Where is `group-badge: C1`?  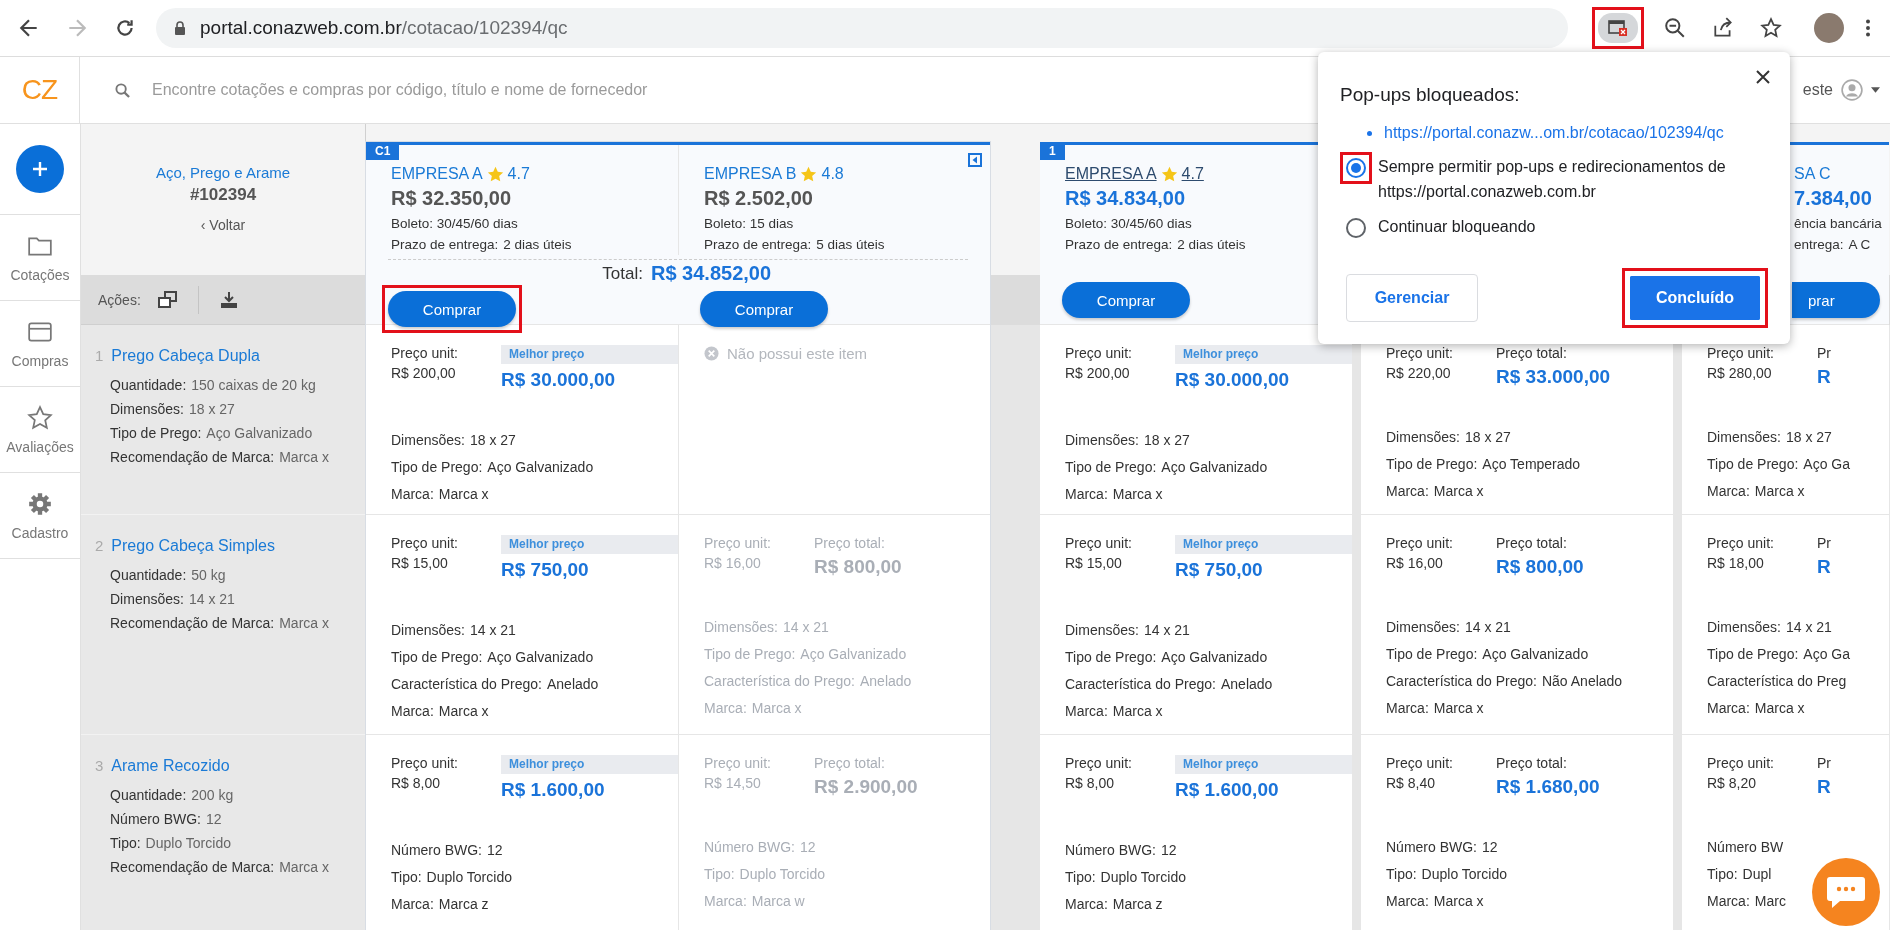
group-badge: C1 is located at coordinates (383, 151).